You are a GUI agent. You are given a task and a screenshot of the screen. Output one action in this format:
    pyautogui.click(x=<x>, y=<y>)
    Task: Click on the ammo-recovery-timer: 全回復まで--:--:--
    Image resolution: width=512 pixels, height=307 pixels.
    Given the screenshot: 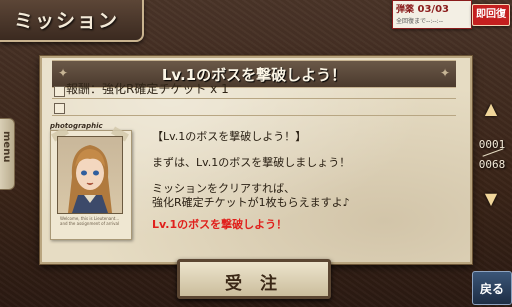 What is the action you would take?
    pyautogui.click(x=420, y=21)
    